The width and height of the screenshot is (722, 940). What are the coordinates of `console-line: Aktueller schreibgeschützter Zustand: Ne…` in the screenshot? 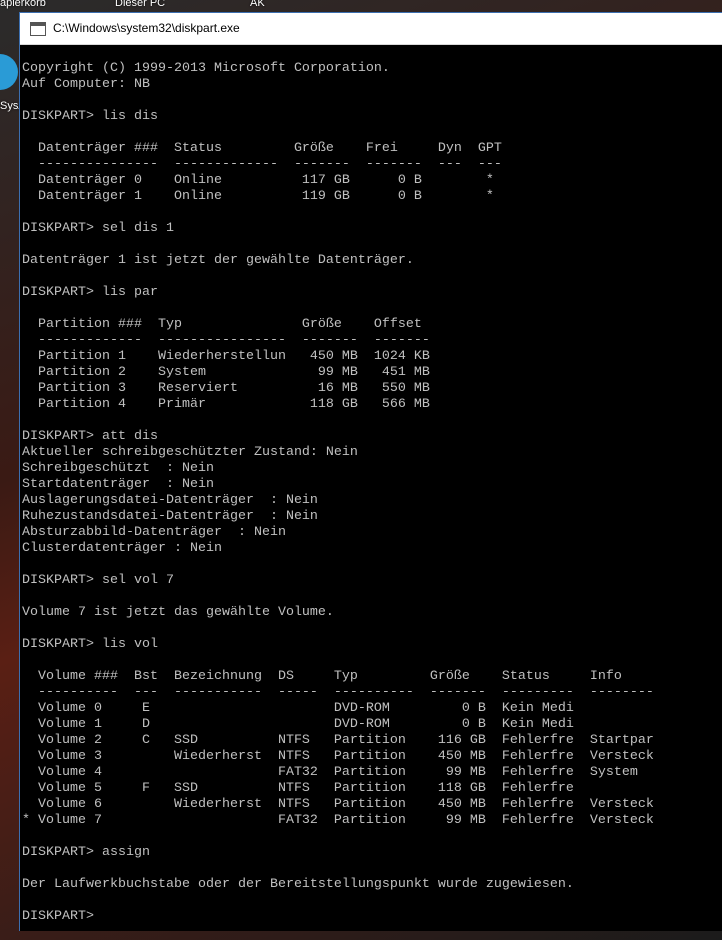 It's located at (190, 452).